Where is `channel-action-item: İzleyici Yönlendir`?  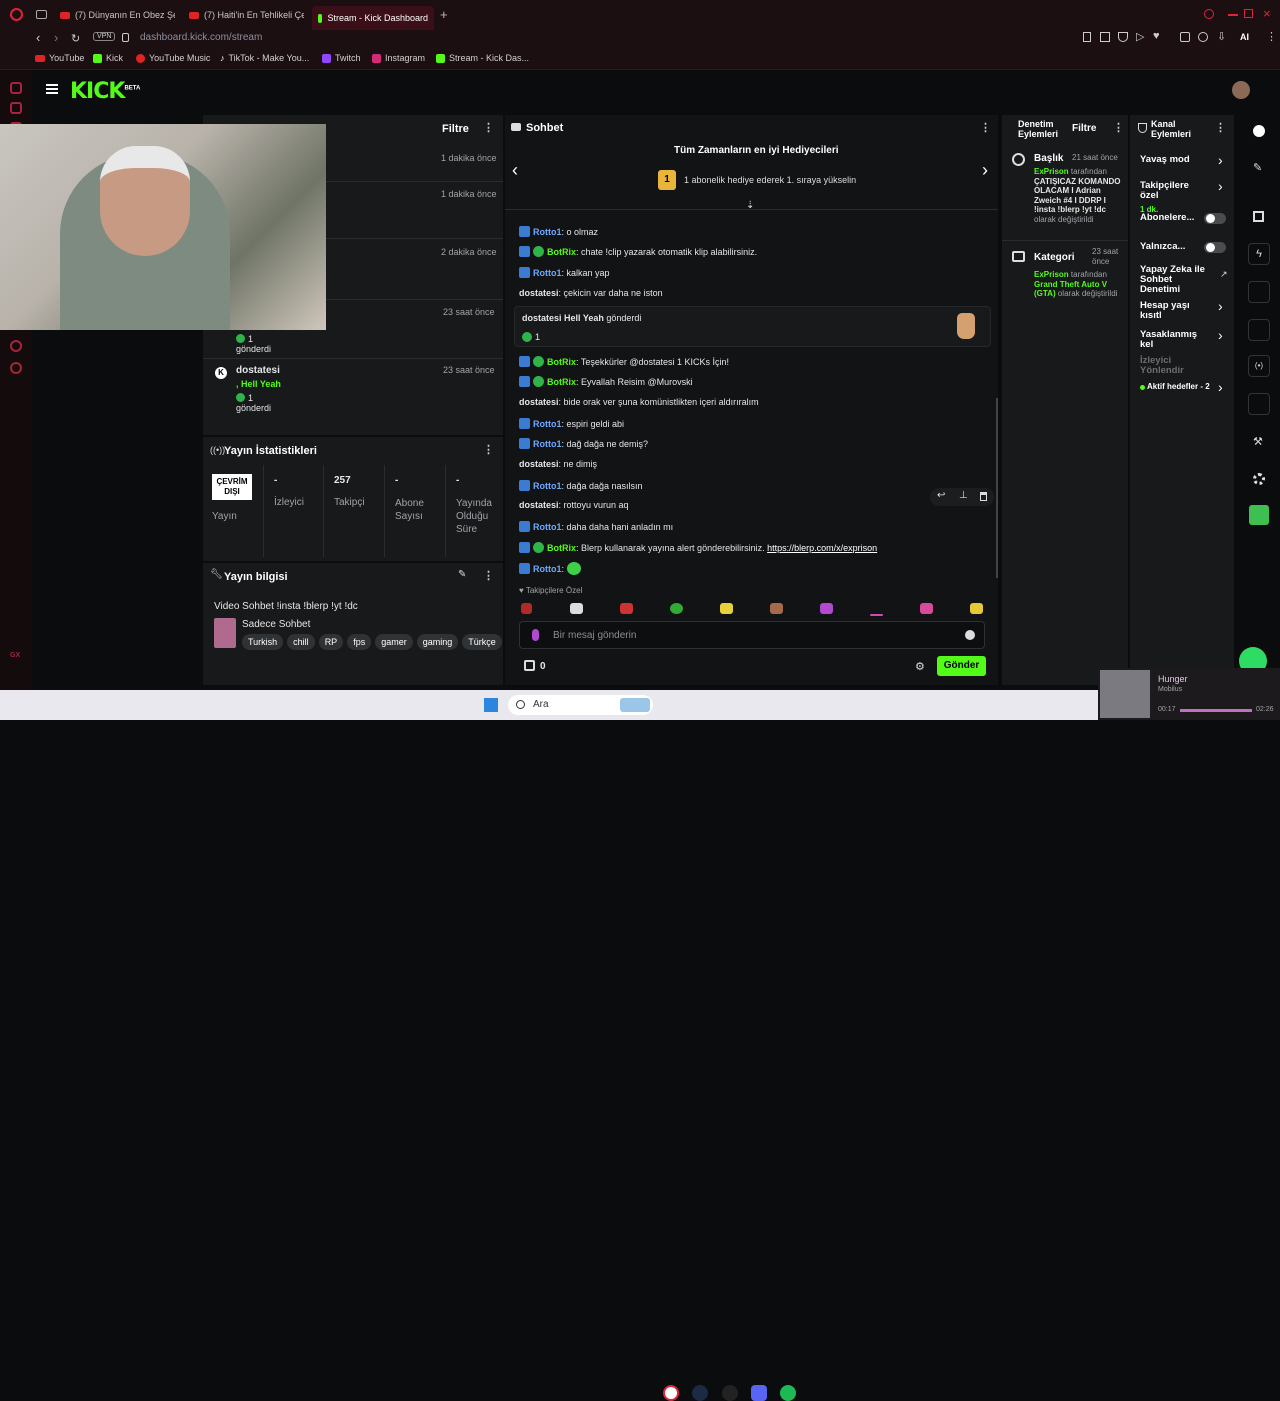 channel-action-item: İzleyici Yönlendir is located at coordinates (1185, 366).